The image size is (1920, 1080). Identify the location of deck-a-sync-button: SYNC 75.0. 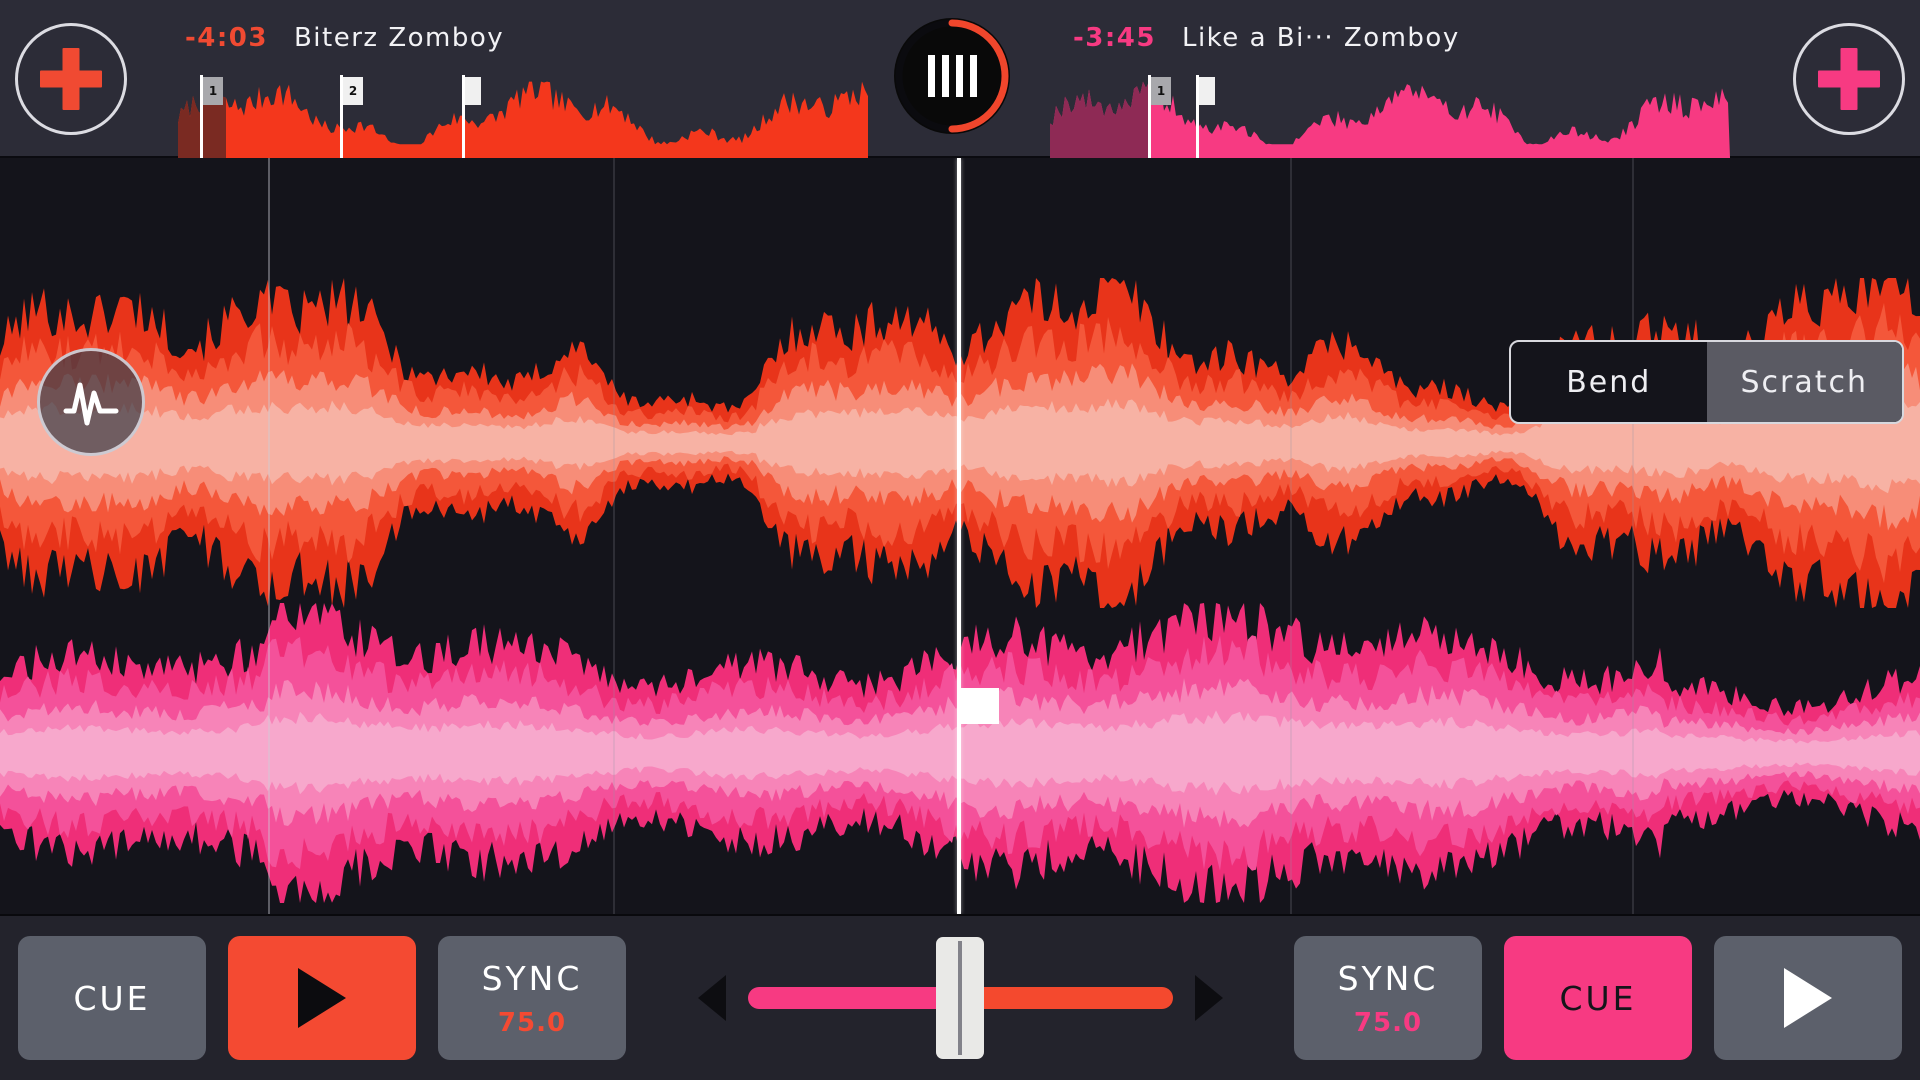
(532, 998).